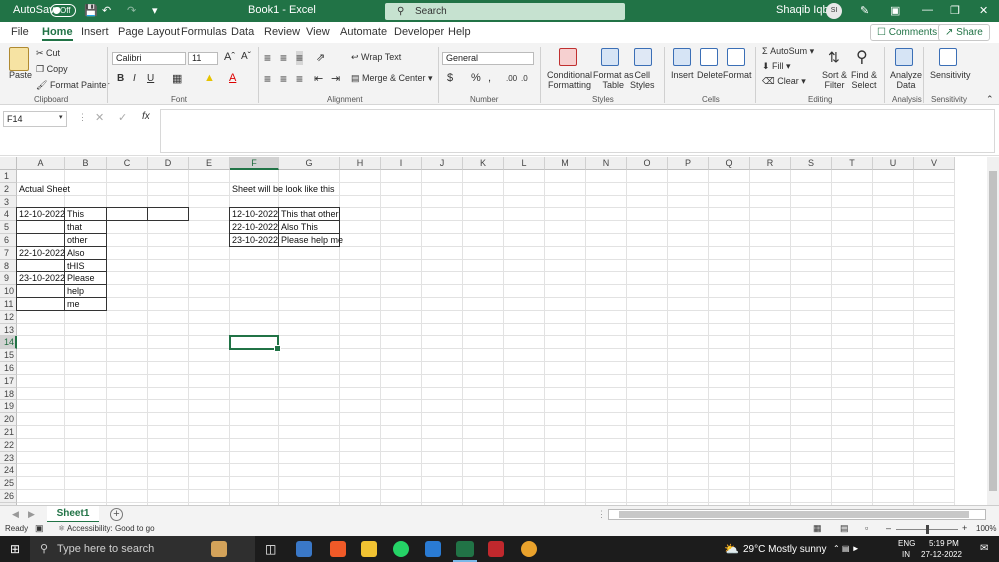 This screenshot has width=999, height=562. What do you see at coordinates (907, 32) in the screenshot?
I see `comments-button: ☐ Comments` at bounding box center [907, 32].